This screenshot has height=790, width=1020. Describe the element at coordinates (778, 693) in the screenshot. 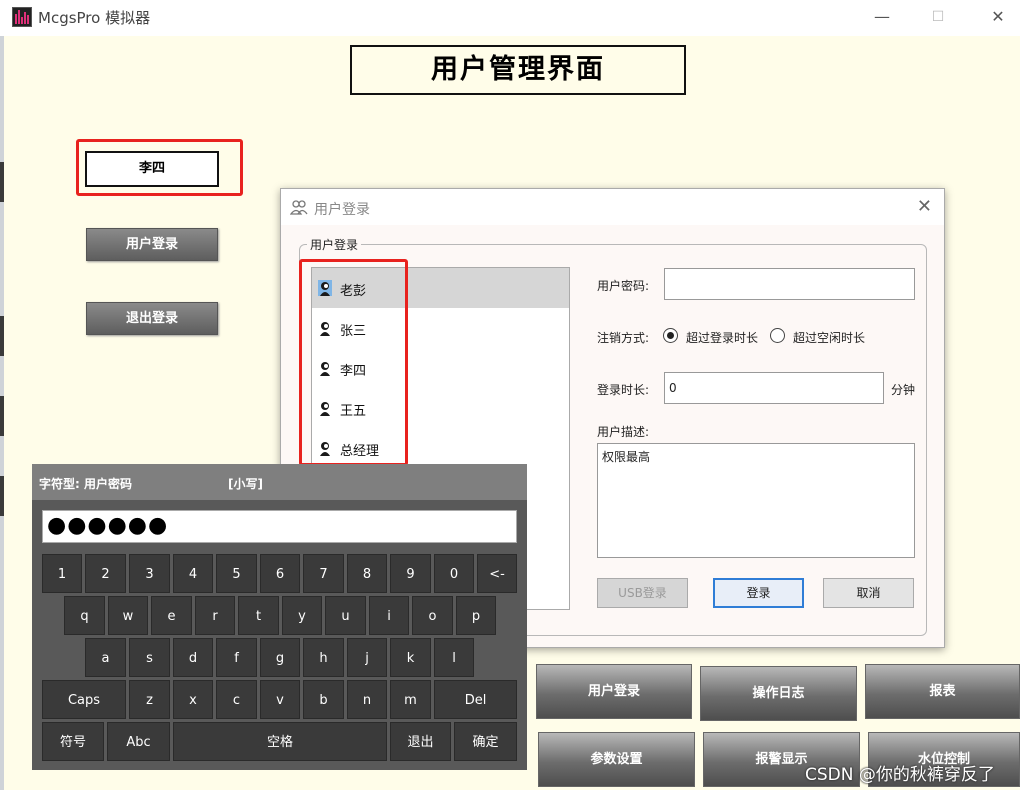

I see `operation-log-button: 操作日志` at that location.